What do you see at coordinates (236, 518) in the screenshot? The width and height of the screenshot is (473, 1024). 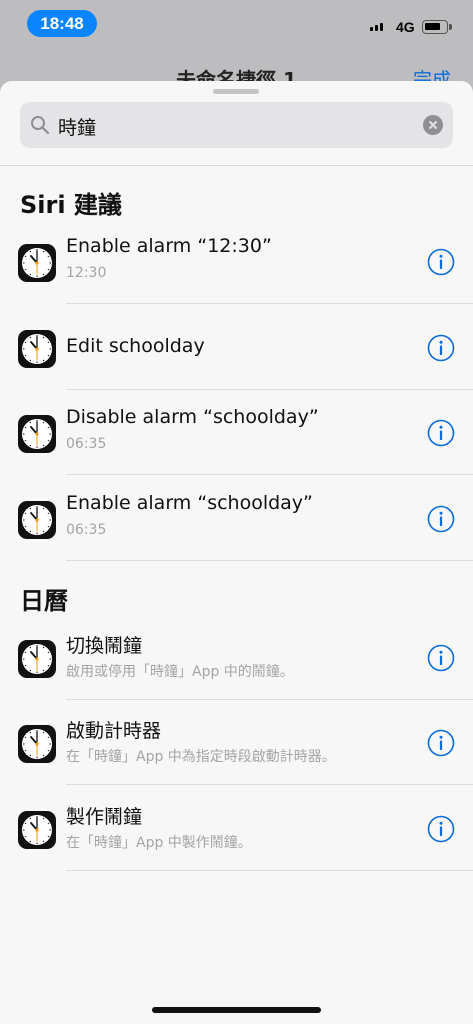 I see `list-item-enable-alarm-schoolday: Enable alarm “schoolday” 06:35` at bounding box center [236, 518].